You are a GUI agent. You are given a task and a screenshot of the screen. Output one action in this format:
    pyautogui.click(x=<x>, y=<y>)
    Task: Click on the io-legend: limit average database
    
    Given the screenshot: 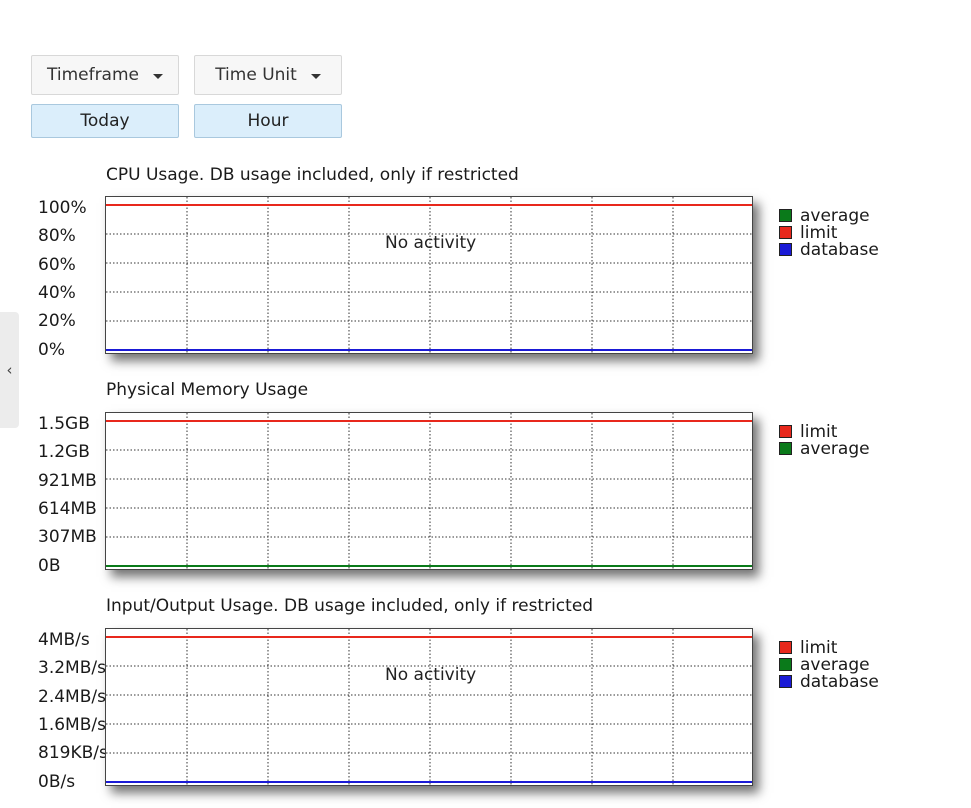 What is the action you would take?
    pyautogui.click(x=829, y=665)
    